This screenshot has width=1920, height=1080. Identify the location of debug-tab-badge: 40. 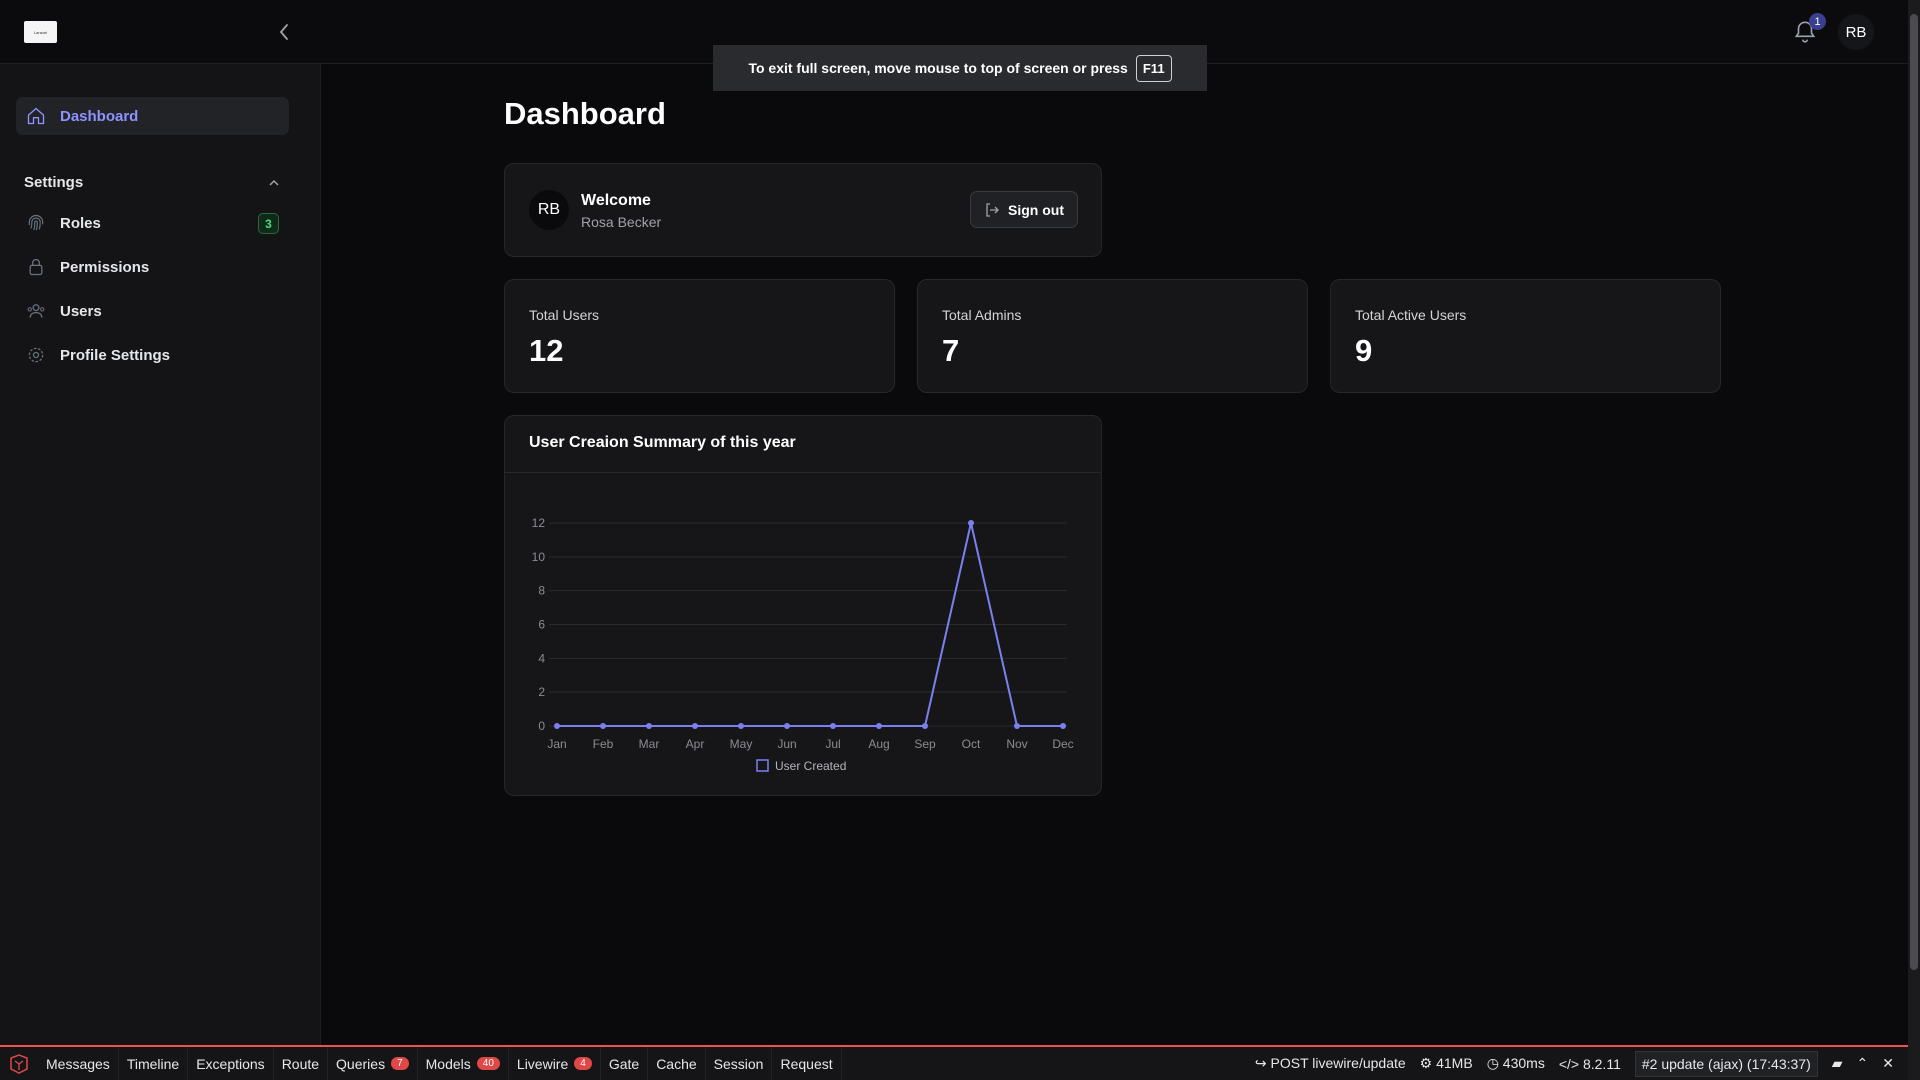
(488, 1063).